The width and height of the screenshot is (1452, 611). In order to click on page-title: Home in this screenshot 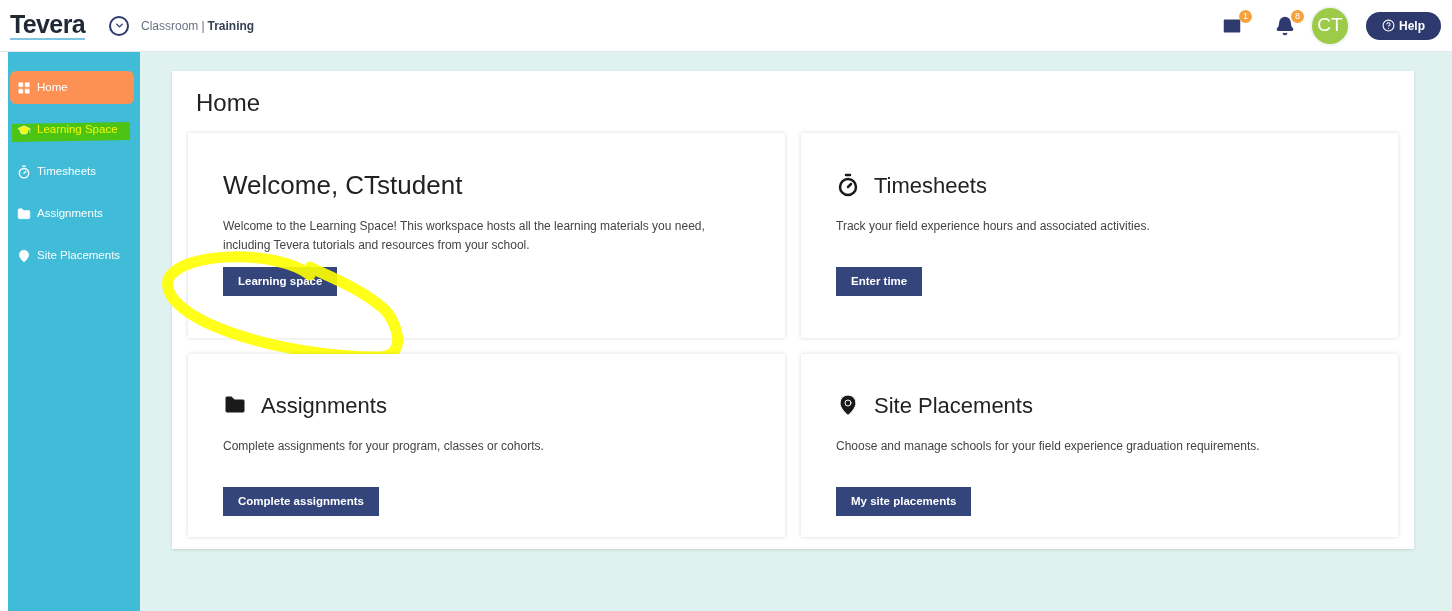, I will do `click(229, 103)`.